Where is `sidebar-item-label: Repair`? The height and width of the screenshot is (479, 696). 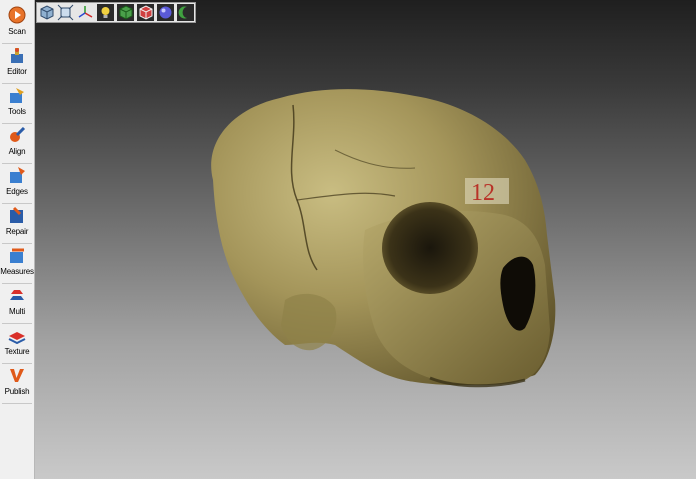 sidebar-item-label: Repair is located at coordinates (17, 231).